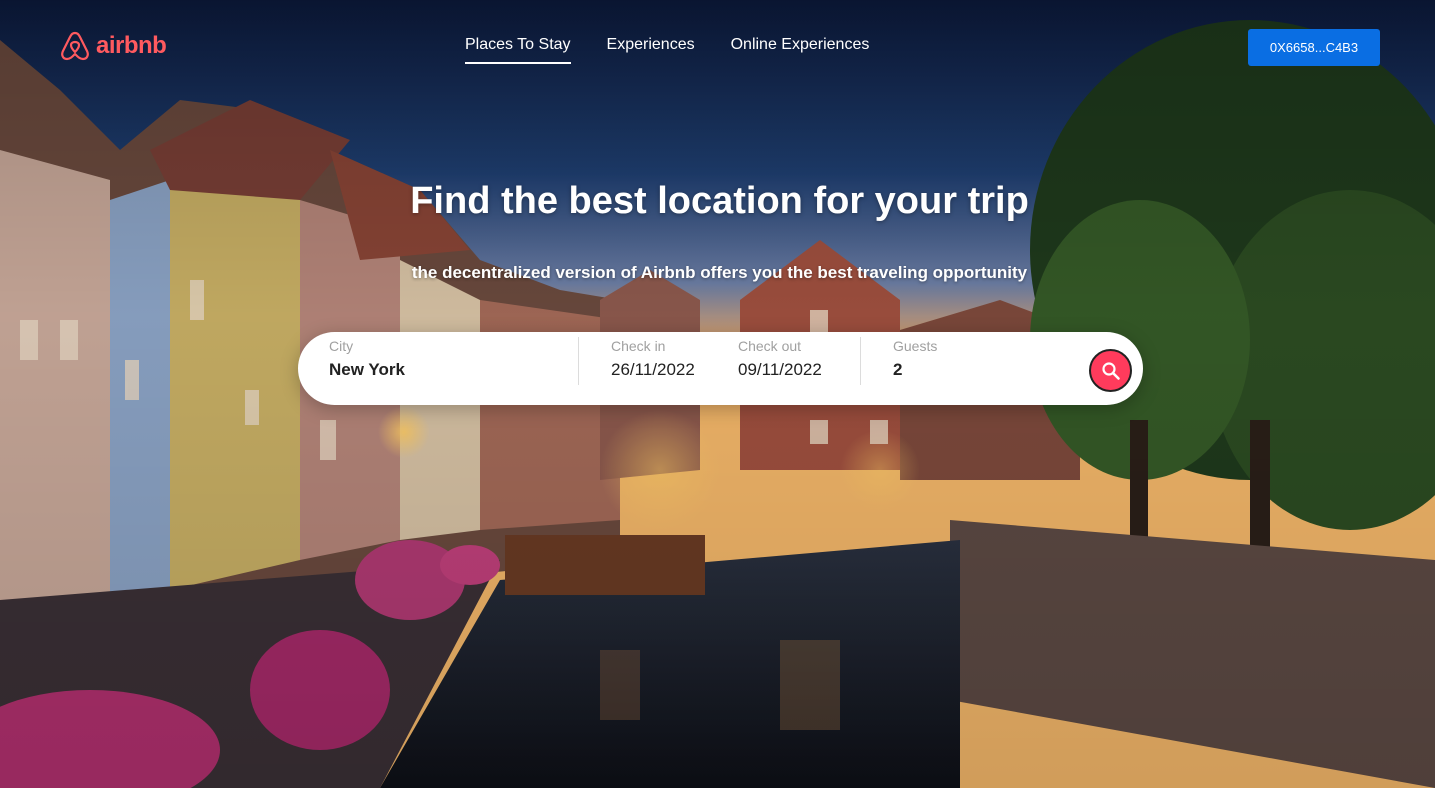 The width and height of the screenshot is (1435, 788). I want to click on checkout-input, so click(795, 370).